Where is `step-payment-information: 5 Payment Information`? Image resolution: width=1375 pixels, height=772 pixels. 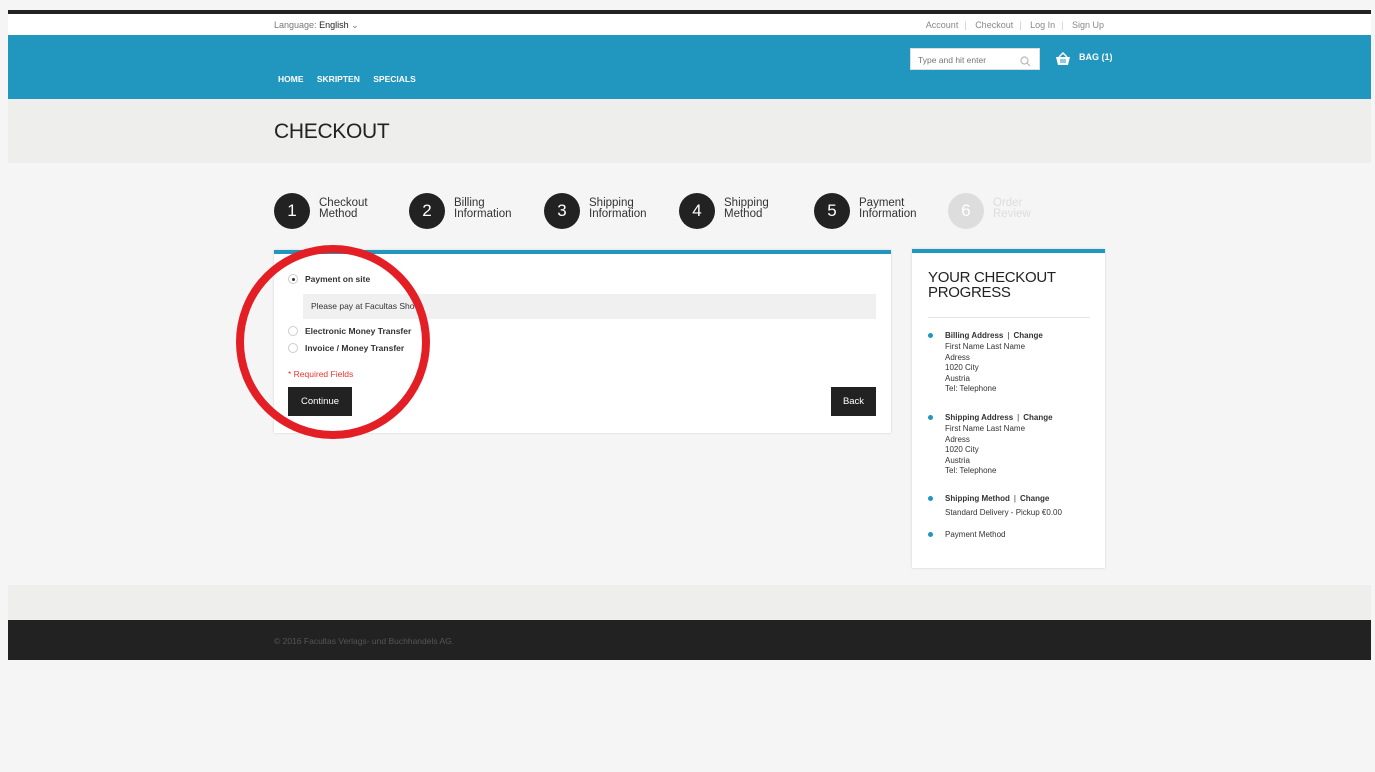 step-payment-information: 5 Payment Information is located at coordinates (884, 211).